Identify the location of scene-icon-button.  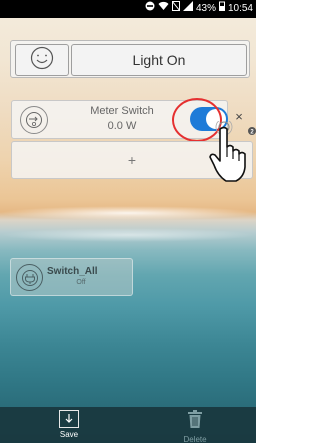
(42, 60).